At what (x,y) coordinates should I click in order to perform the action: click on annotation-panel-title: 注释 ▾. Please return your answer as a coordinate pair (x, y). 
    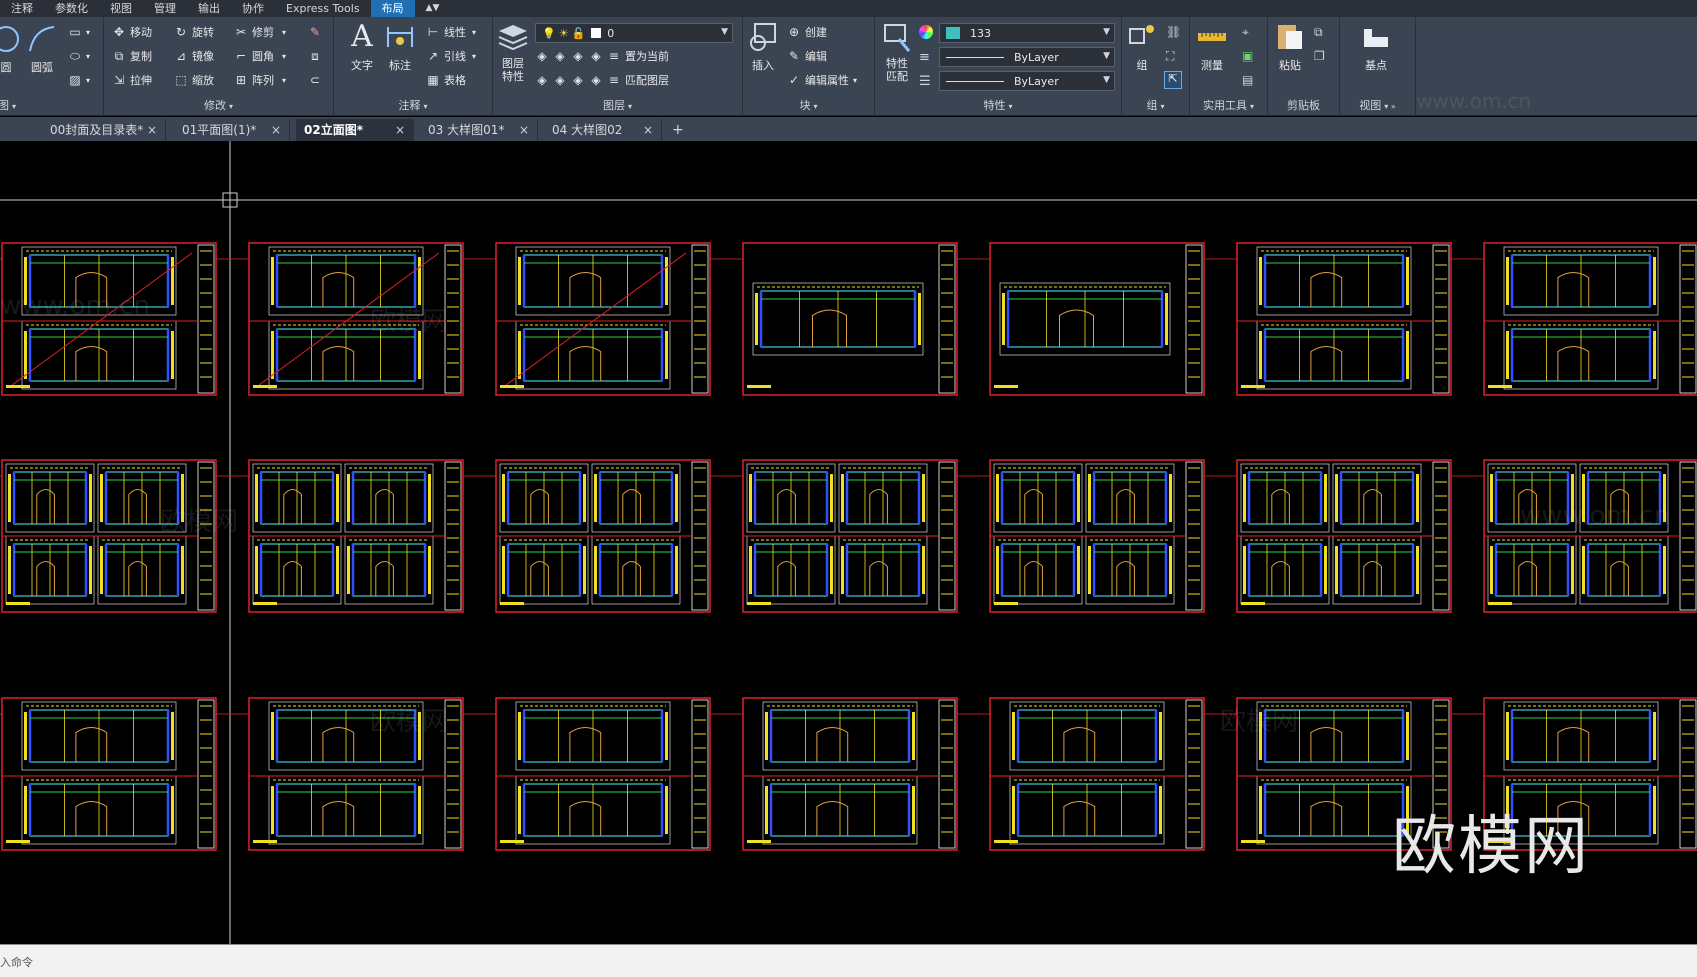
    Looking at the image, I should click on (413, 105).